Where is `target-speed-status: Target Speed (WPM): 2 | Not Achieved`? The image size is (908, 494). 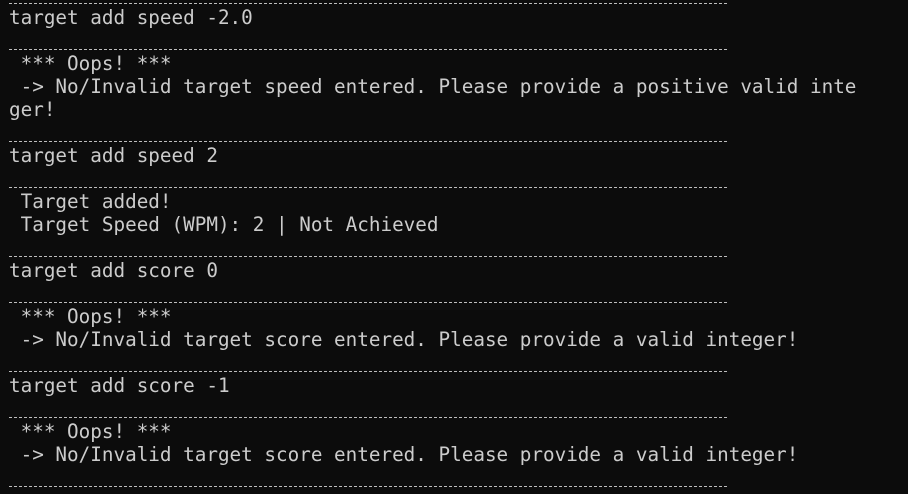 target-speed-status: Target Speed (WPM): 2 | Not Achieved is located at coordinates (224, 224).